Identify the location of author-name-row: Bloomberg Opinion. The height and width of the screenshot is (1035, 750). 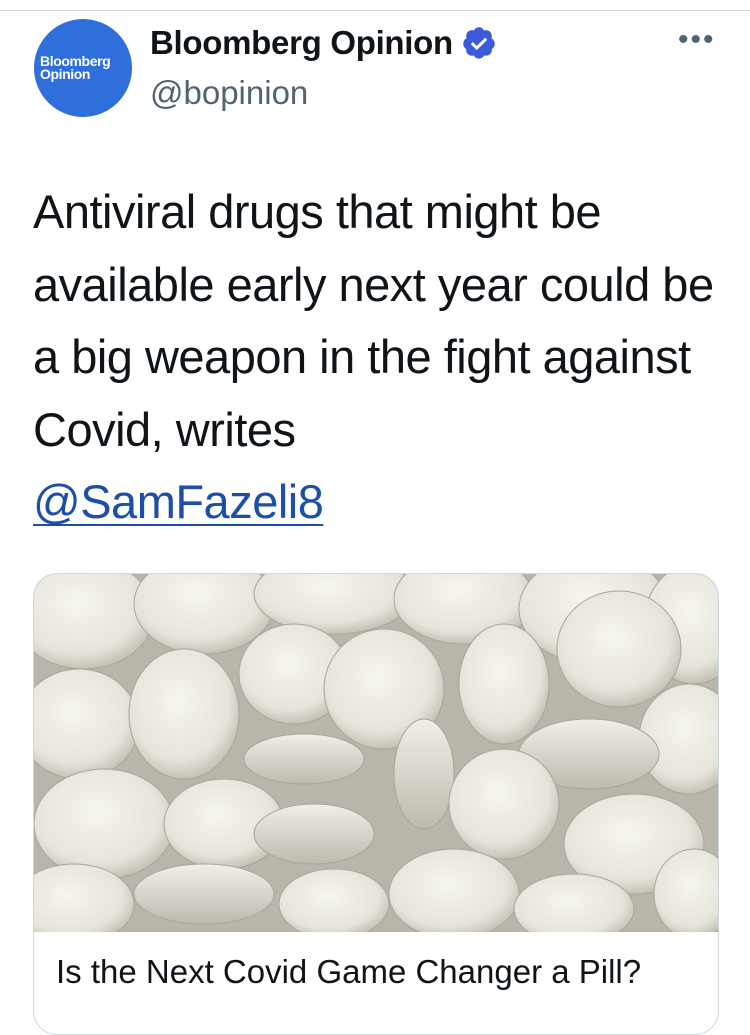
(323, 43).